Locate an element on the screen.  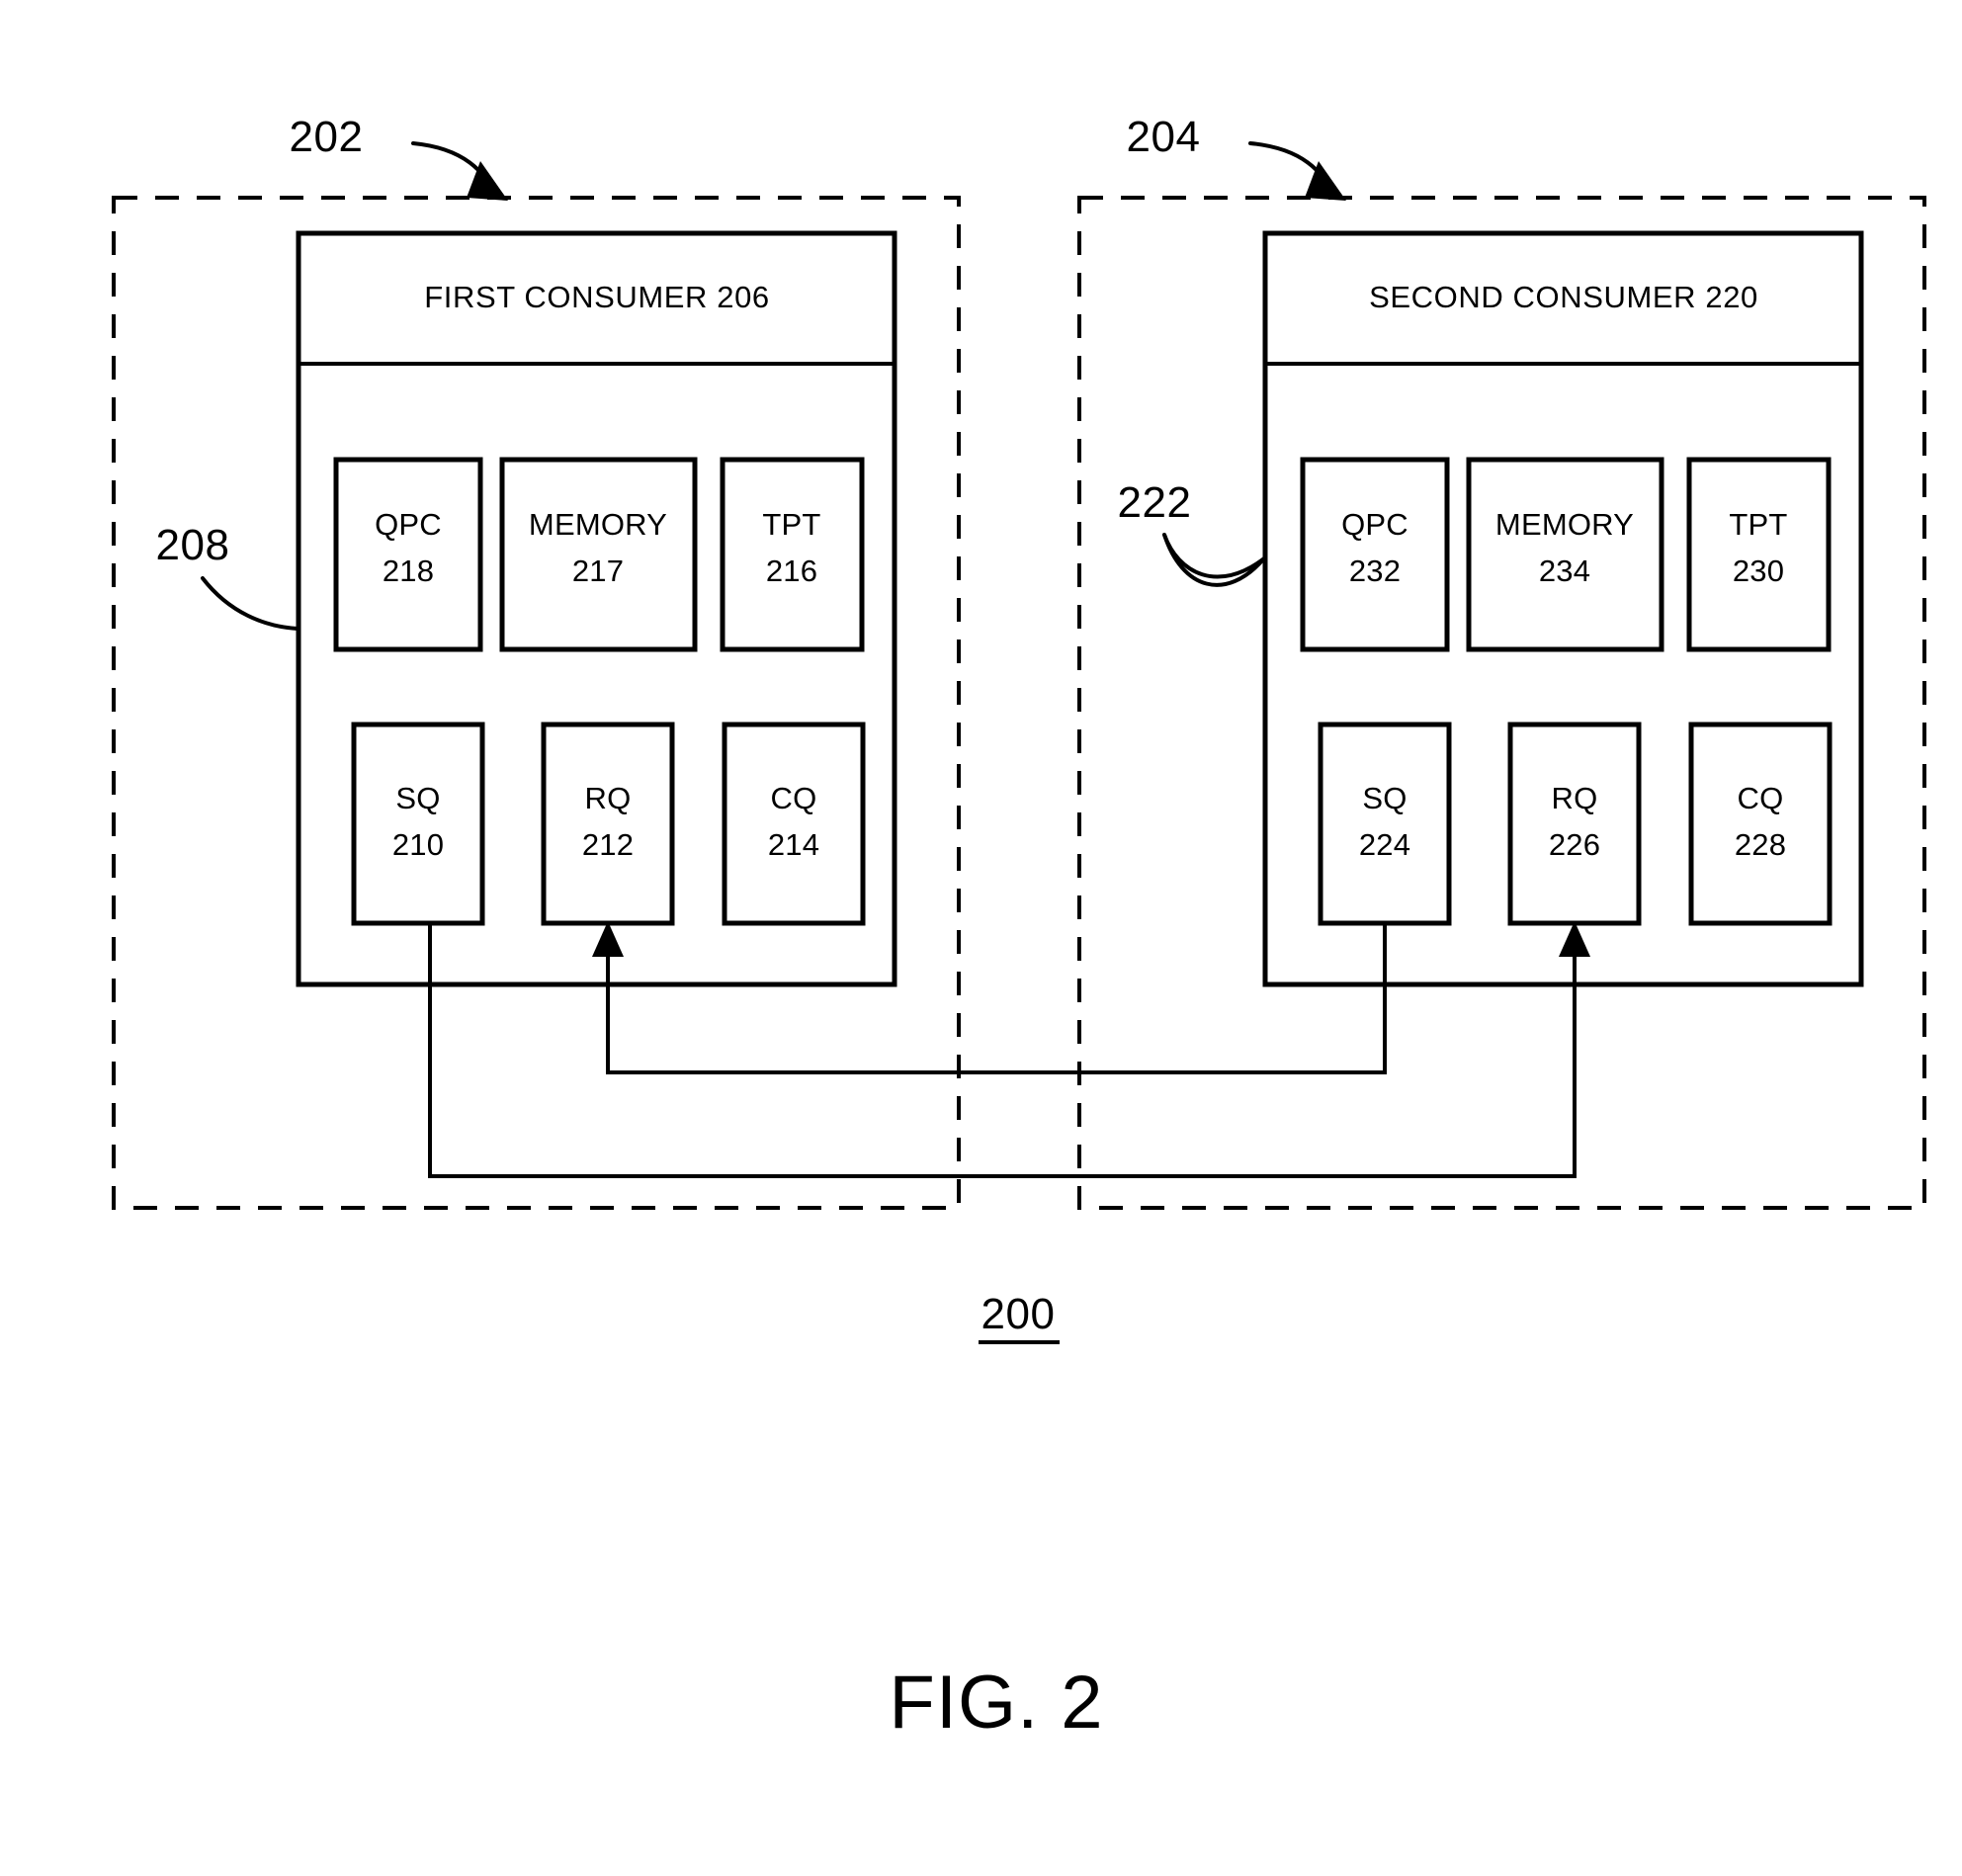
component-name-sq-224: SQ is located at coordinates (1384, 798).